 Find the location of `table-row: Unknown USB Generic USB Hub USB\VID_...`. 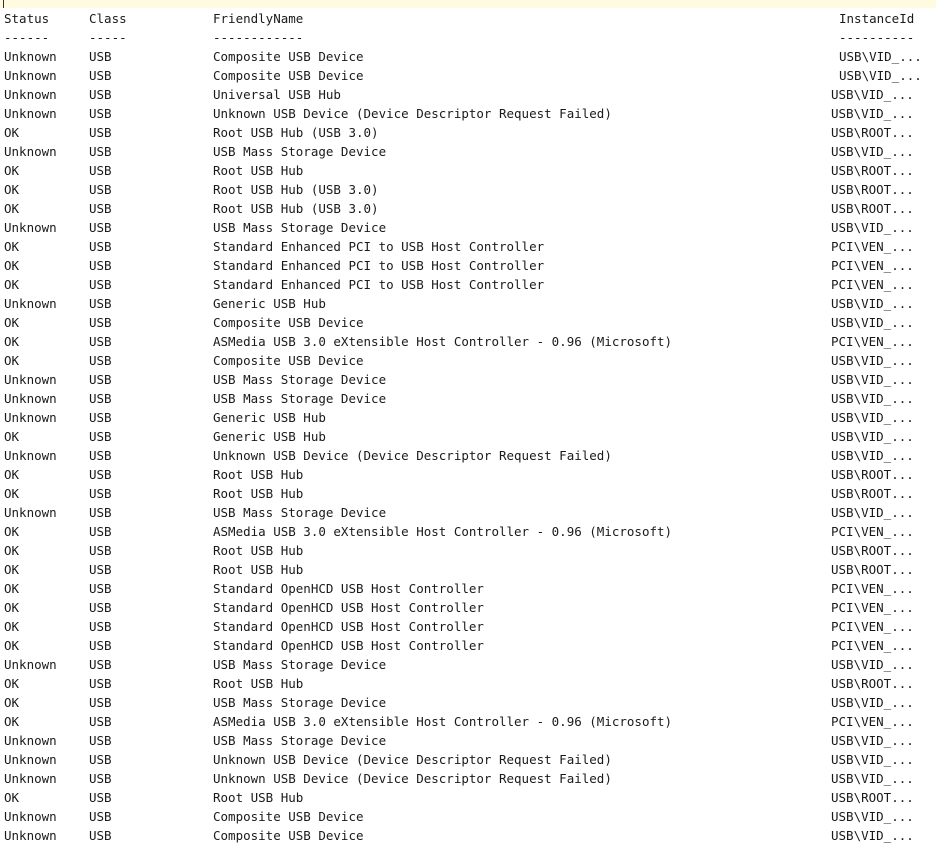

table-row: Unknown USB Generic USB Hub USB\VID_... is located at coordinates (470, 303).